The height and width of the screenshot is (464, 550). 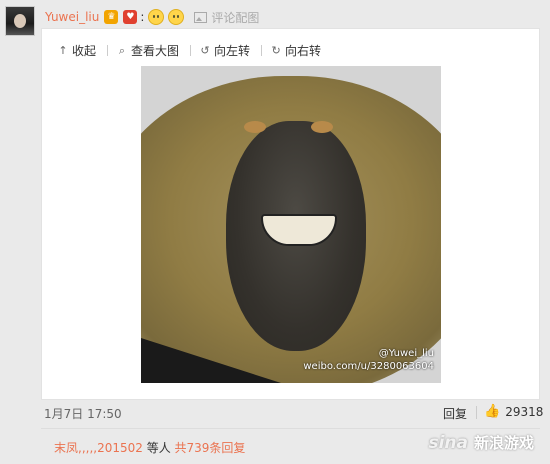 What do you see at coordinates (210, 448) in the screenshot?
I see `total-replies-link: 共739条回复` at bounding box center [210, 448].